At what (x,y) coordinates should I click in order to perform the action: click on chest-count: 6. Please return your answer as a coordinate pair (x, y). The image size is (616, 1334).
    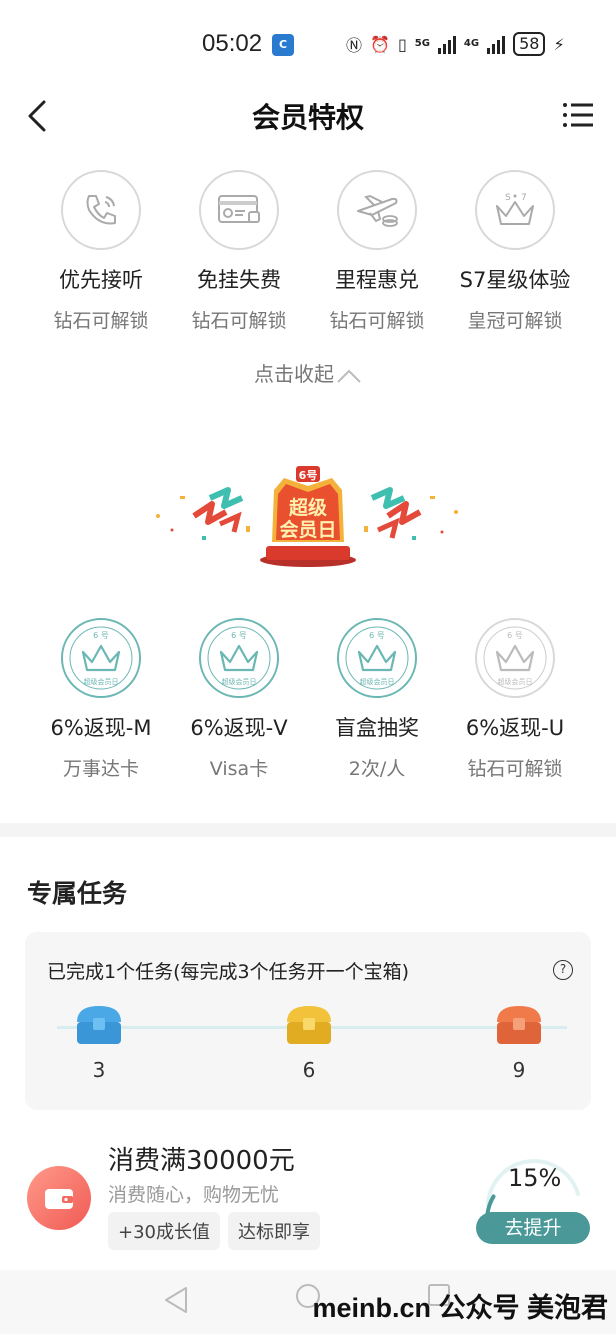
    Looking at the image, I should click on (309, 1070).